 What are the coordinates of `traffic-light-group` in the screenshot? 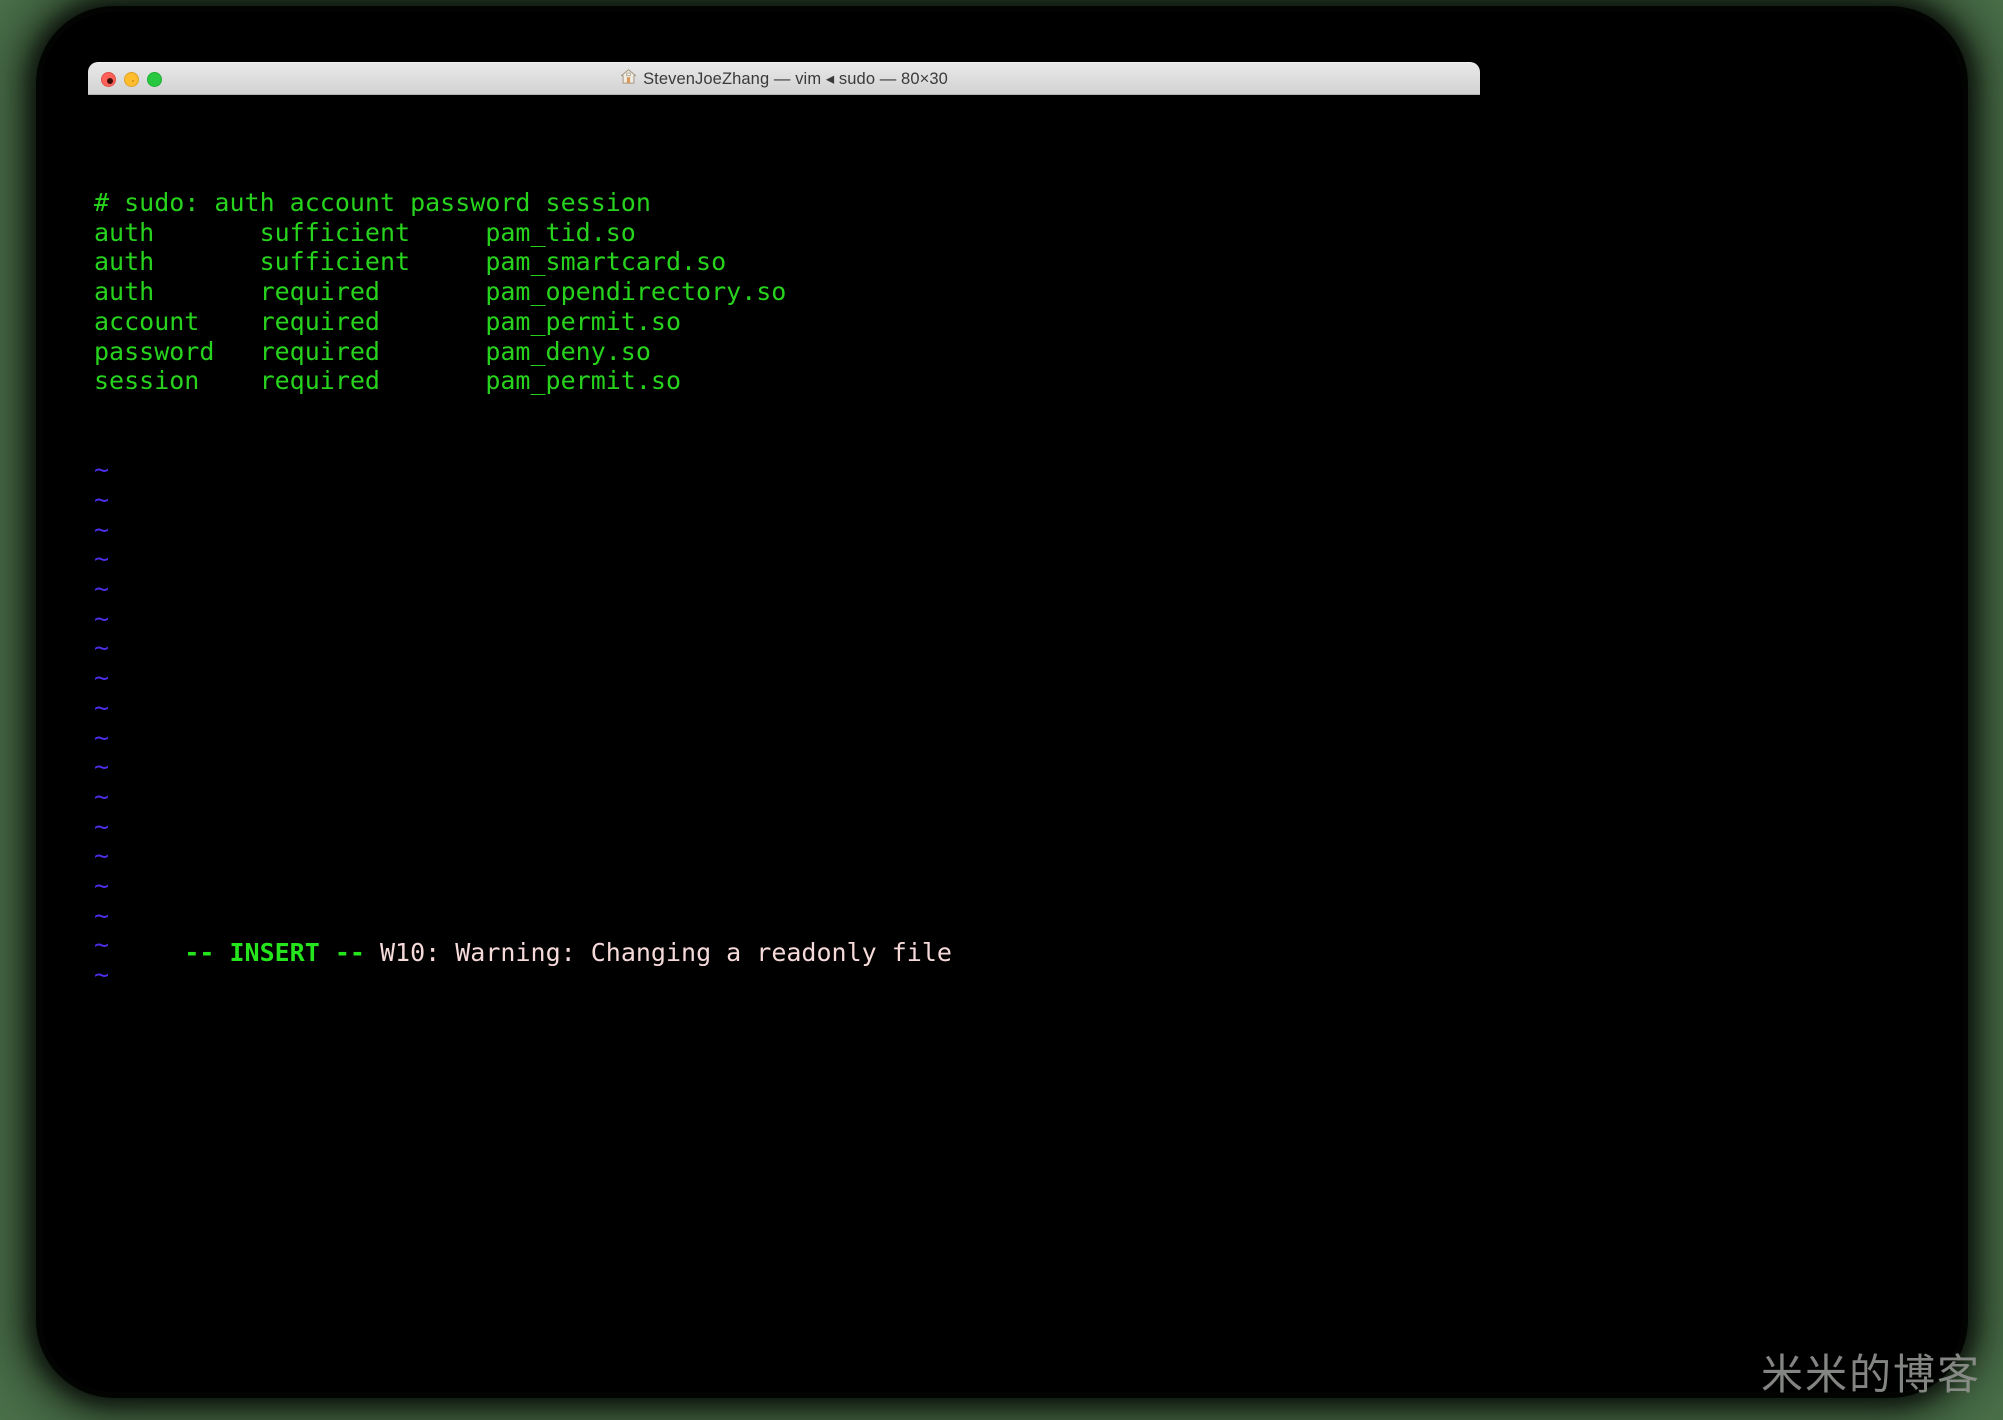 It's located at (131, 79).